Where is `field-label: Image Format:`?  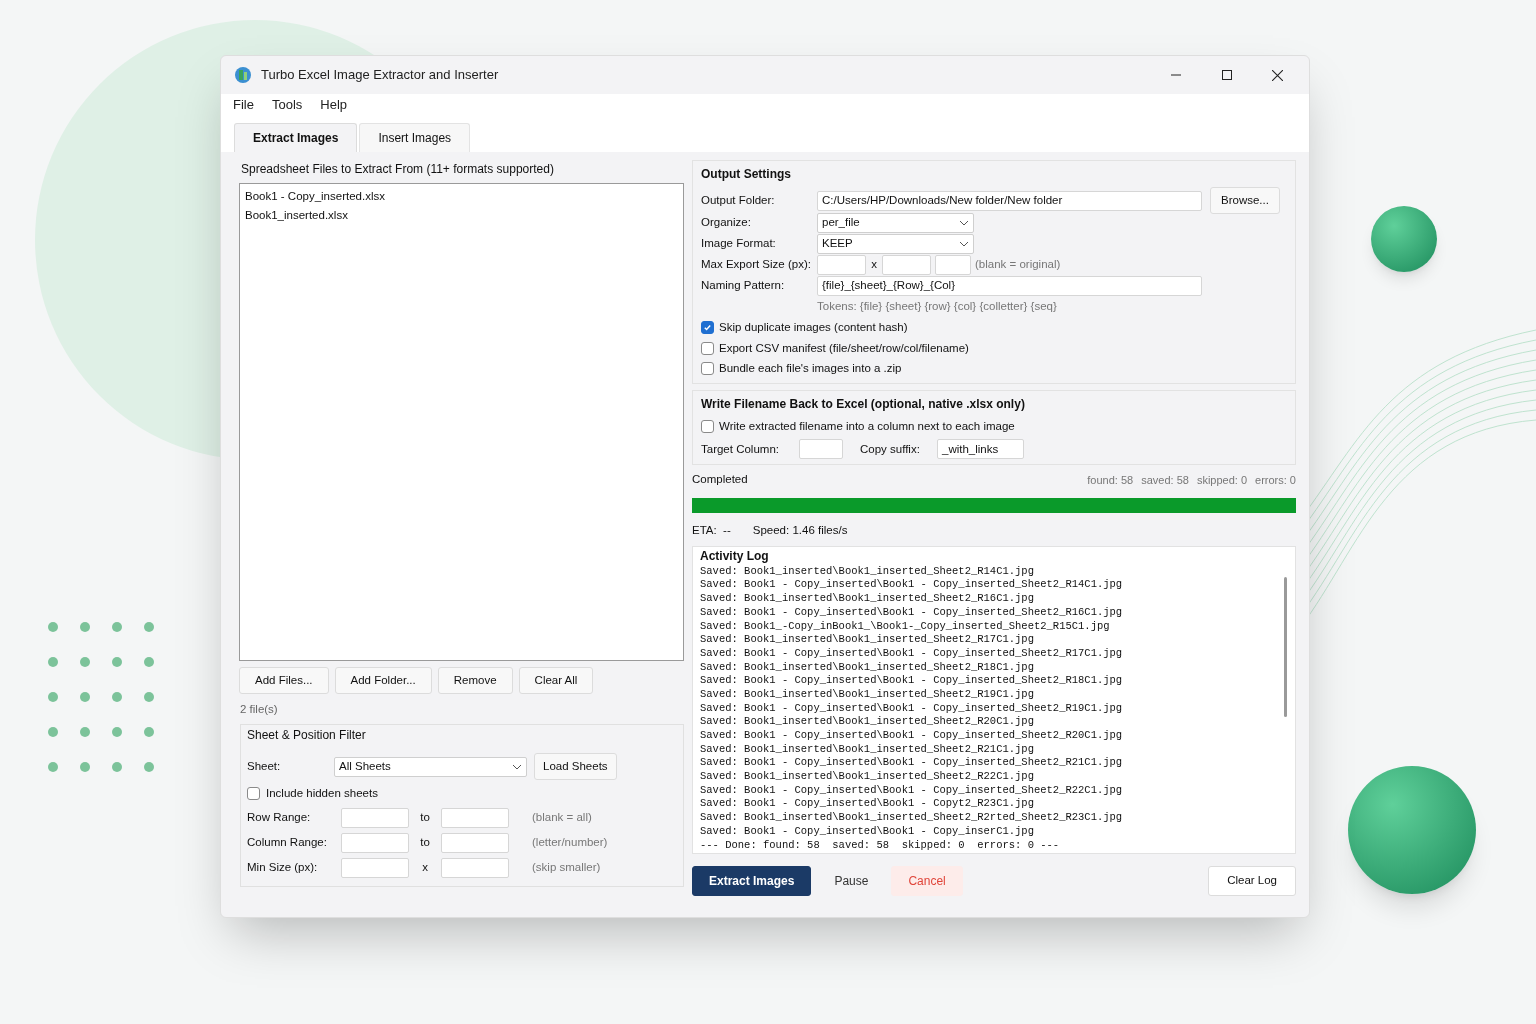
field-label: Image Format: is located at coordinates (739, 244).